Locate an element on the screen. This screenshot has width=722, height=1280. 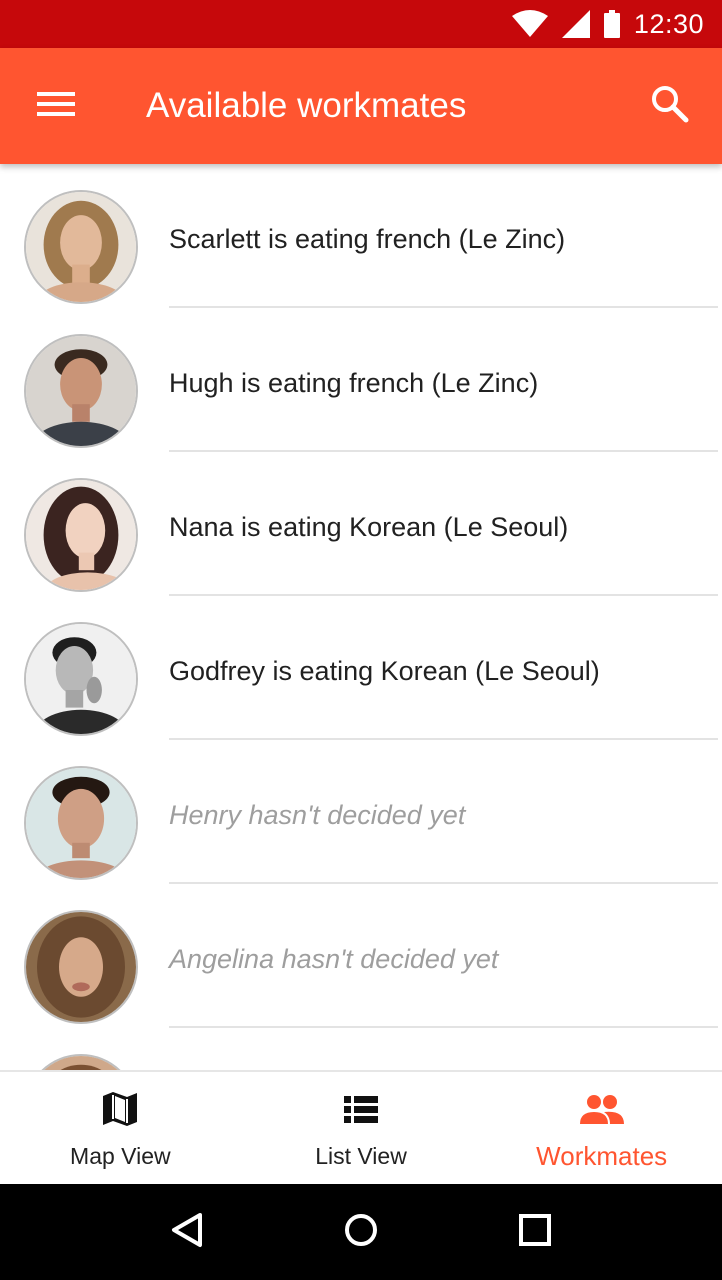
list-icon is located at coordinates (361, 1111).